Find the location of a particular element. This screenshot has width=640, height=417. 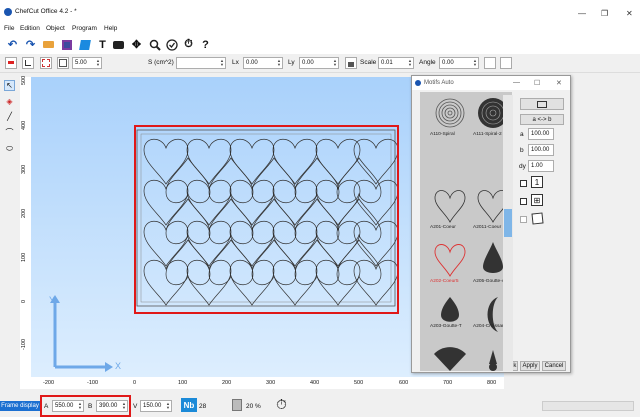

v-tick-label: 0 is located at coordinates (24, 301).